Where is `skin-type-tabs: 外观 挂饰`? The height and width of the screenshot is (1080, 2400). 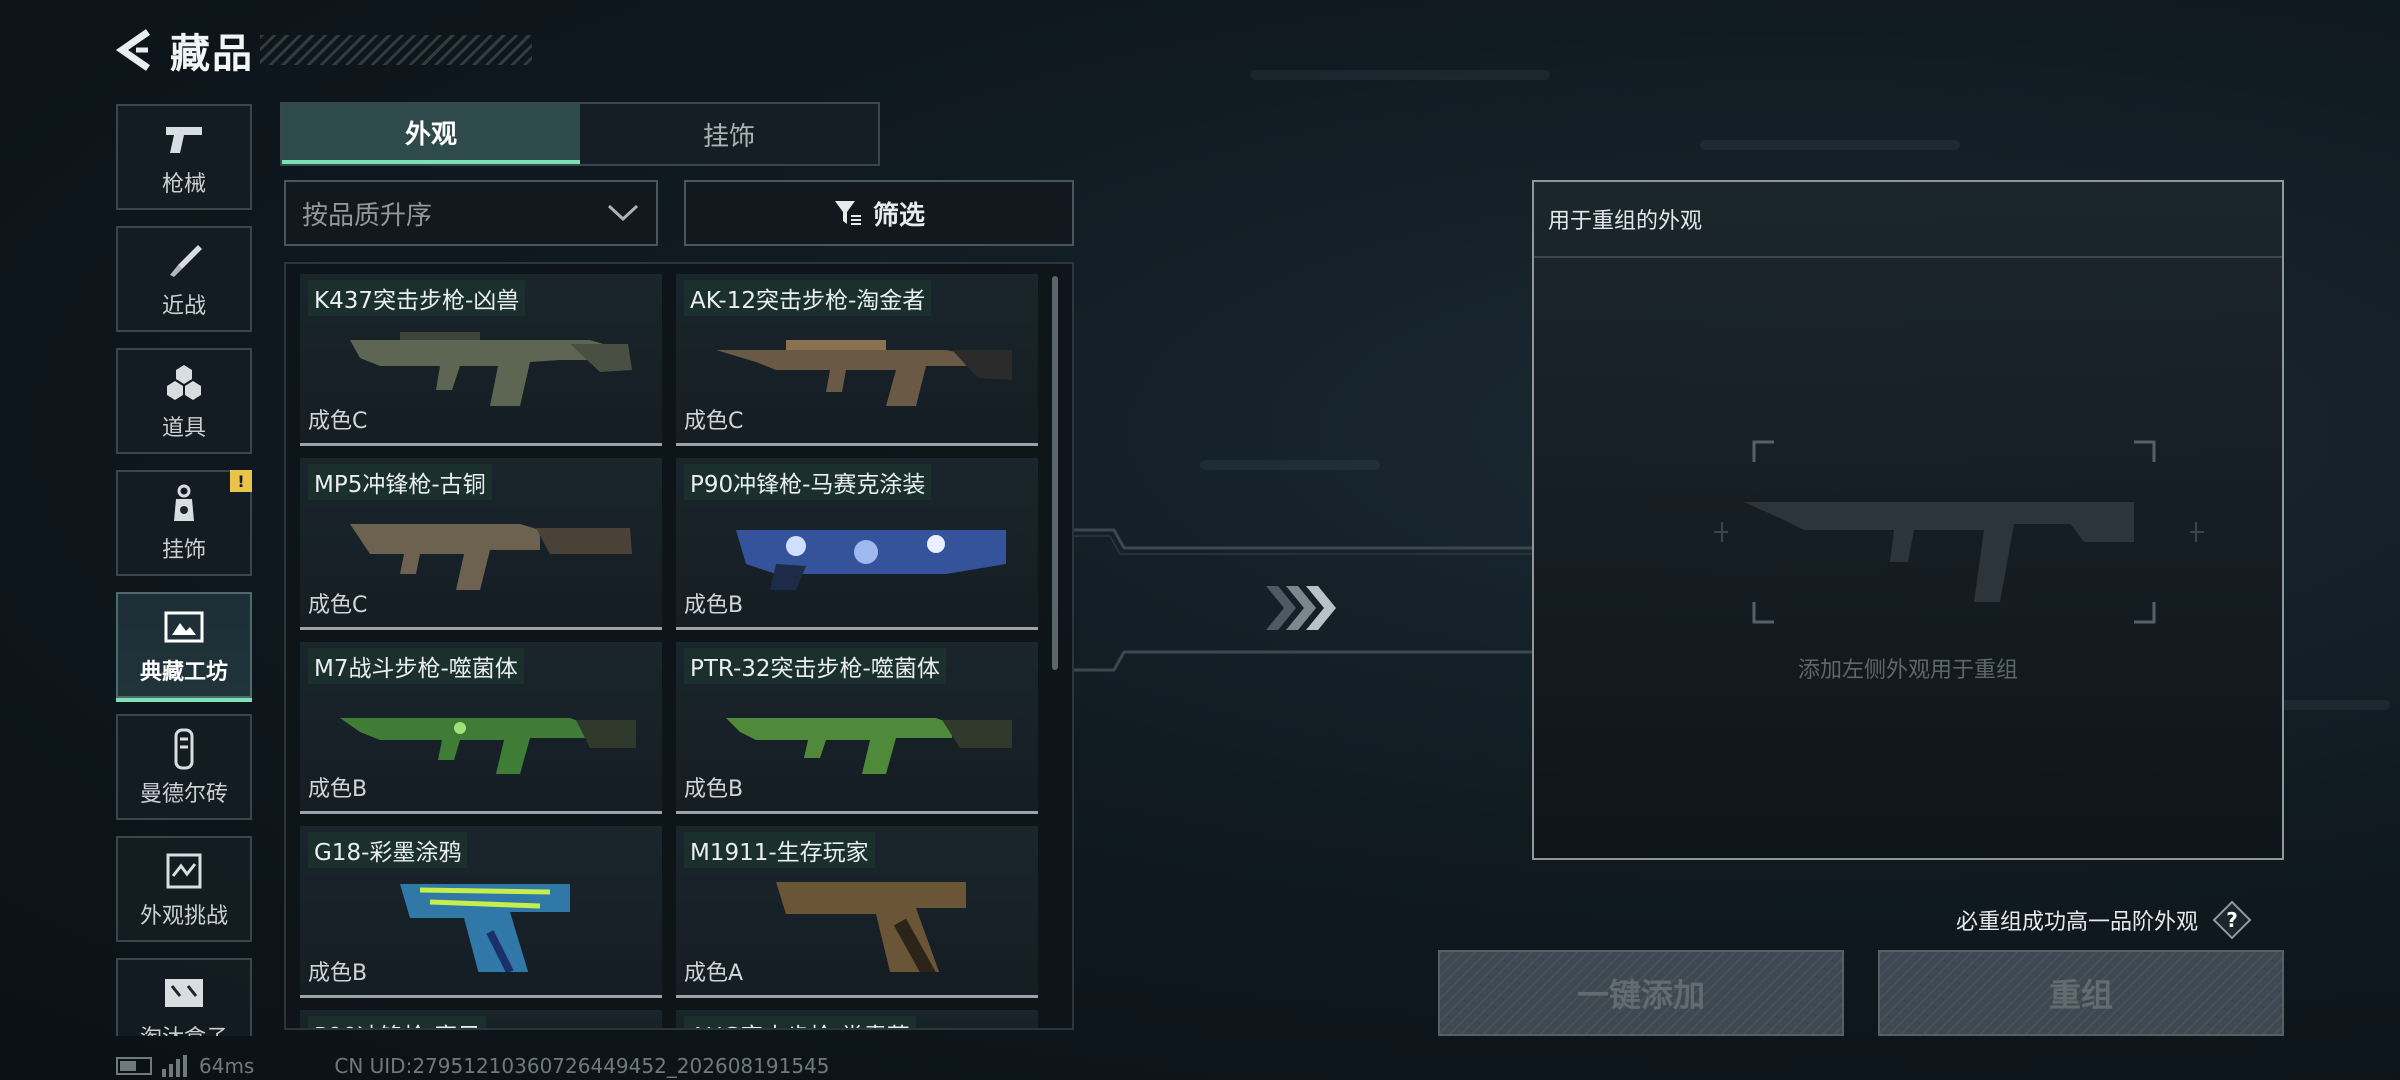
skin-type-tabs: 外观 挂饰 is located at coordinates (580, 134).